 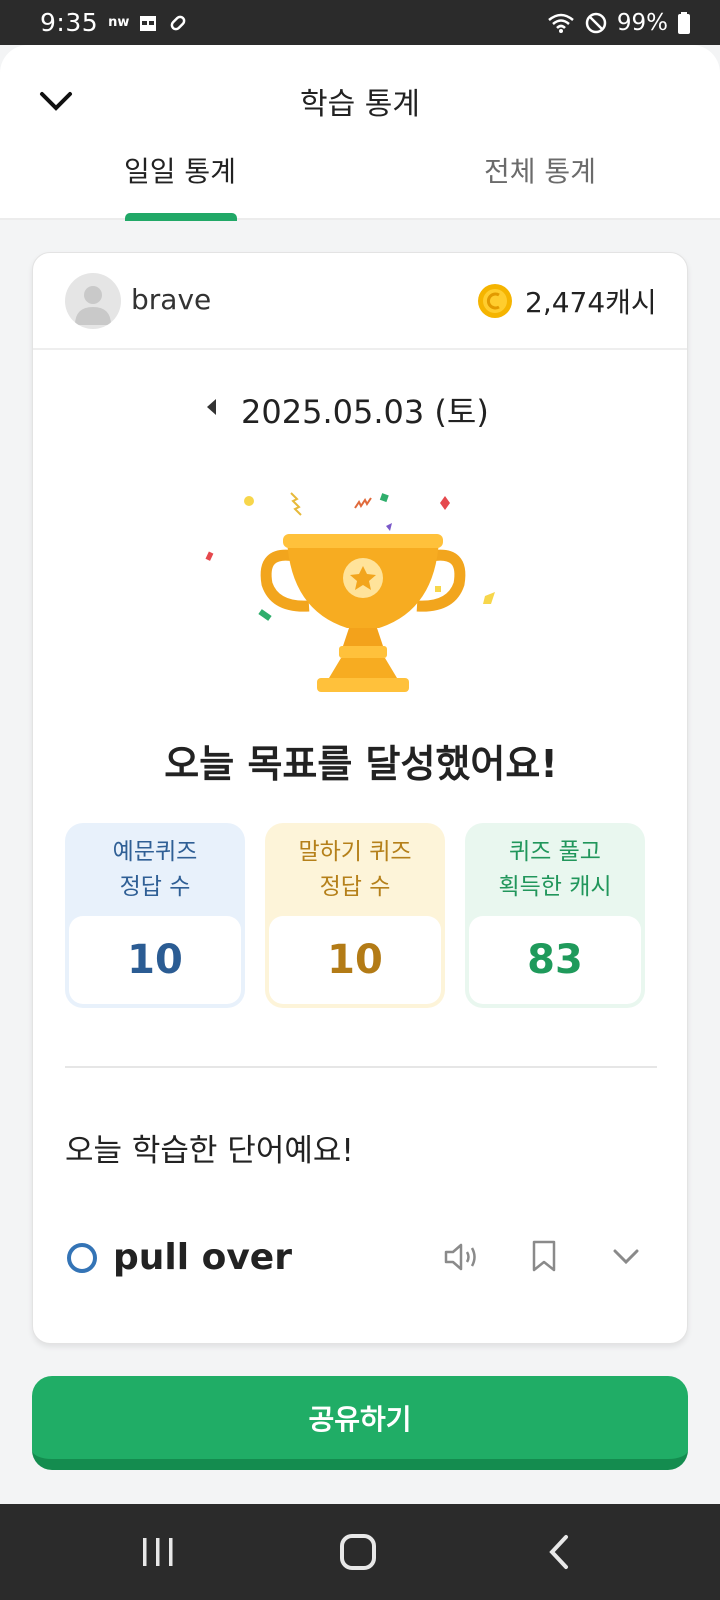 What do you see at coordinates (559, 1552) in the screenshot?
I see `back-icon` at bounding box center [559, 1552].